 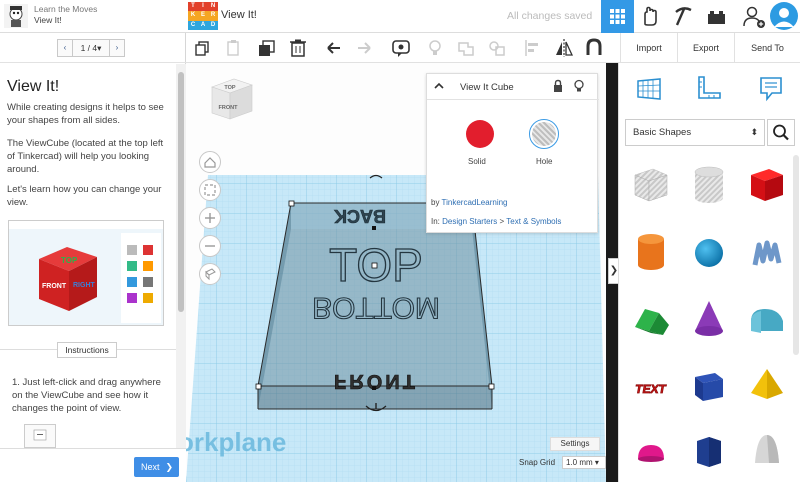 What do you see at coordinates (709, 253) in the screenshot?
I see `shape-sphere` at bounding box center [709, 253].